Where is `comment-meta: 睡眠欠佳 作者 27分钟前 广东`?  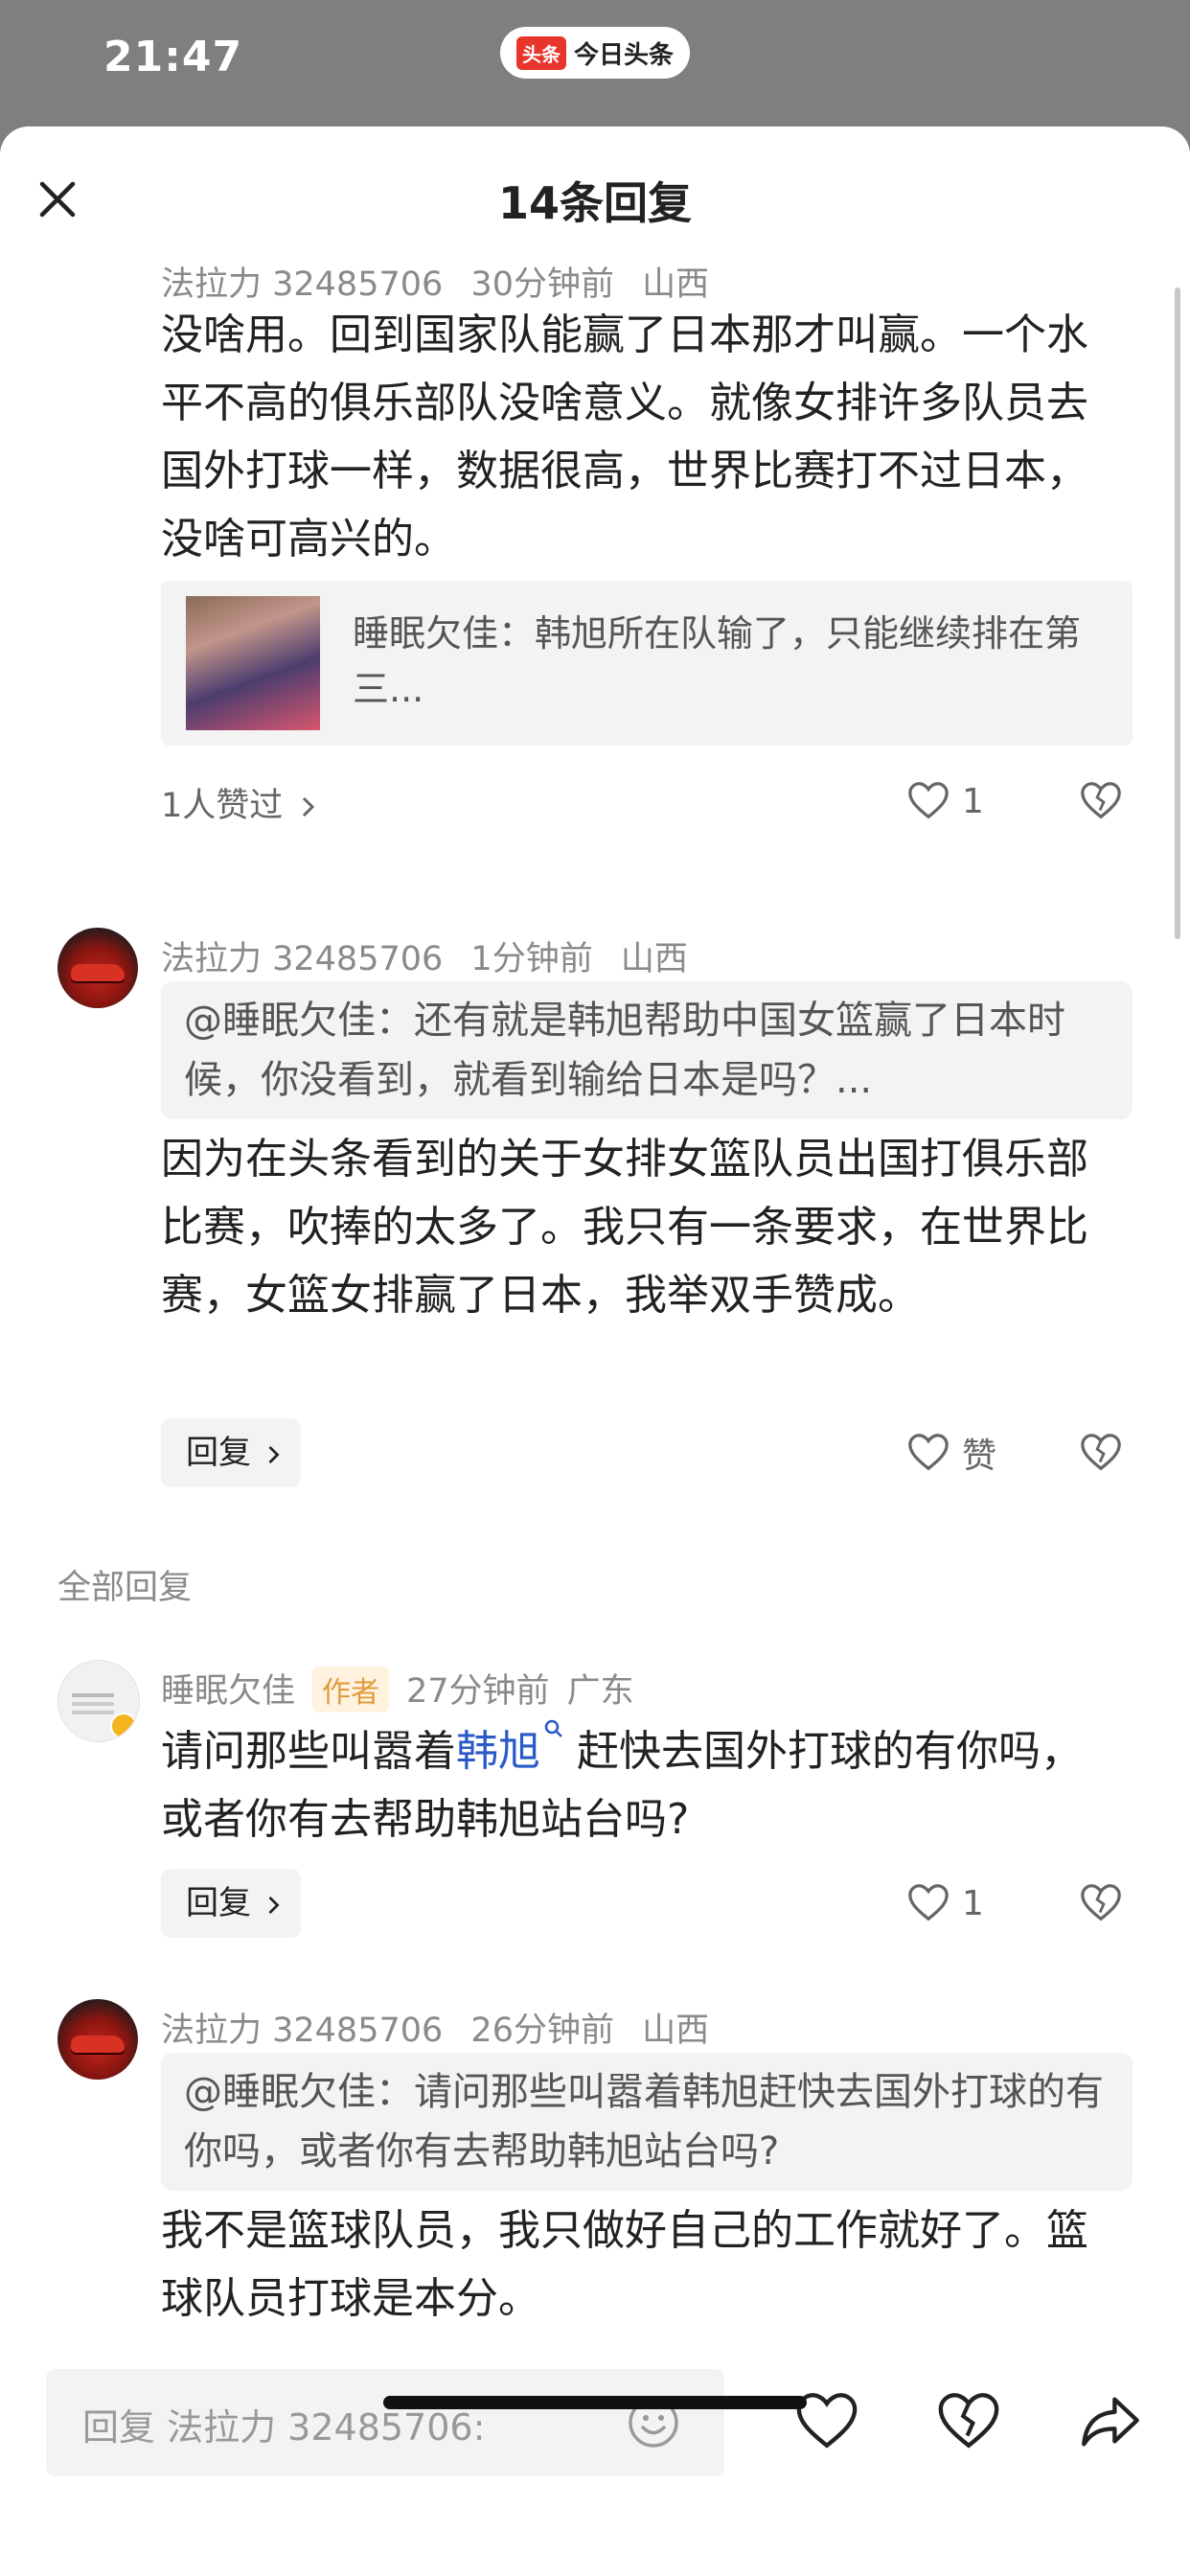
comment-meta: 睡眠欠佳 作者 27分钟前 广东 is located at coordinates (406, 1688).